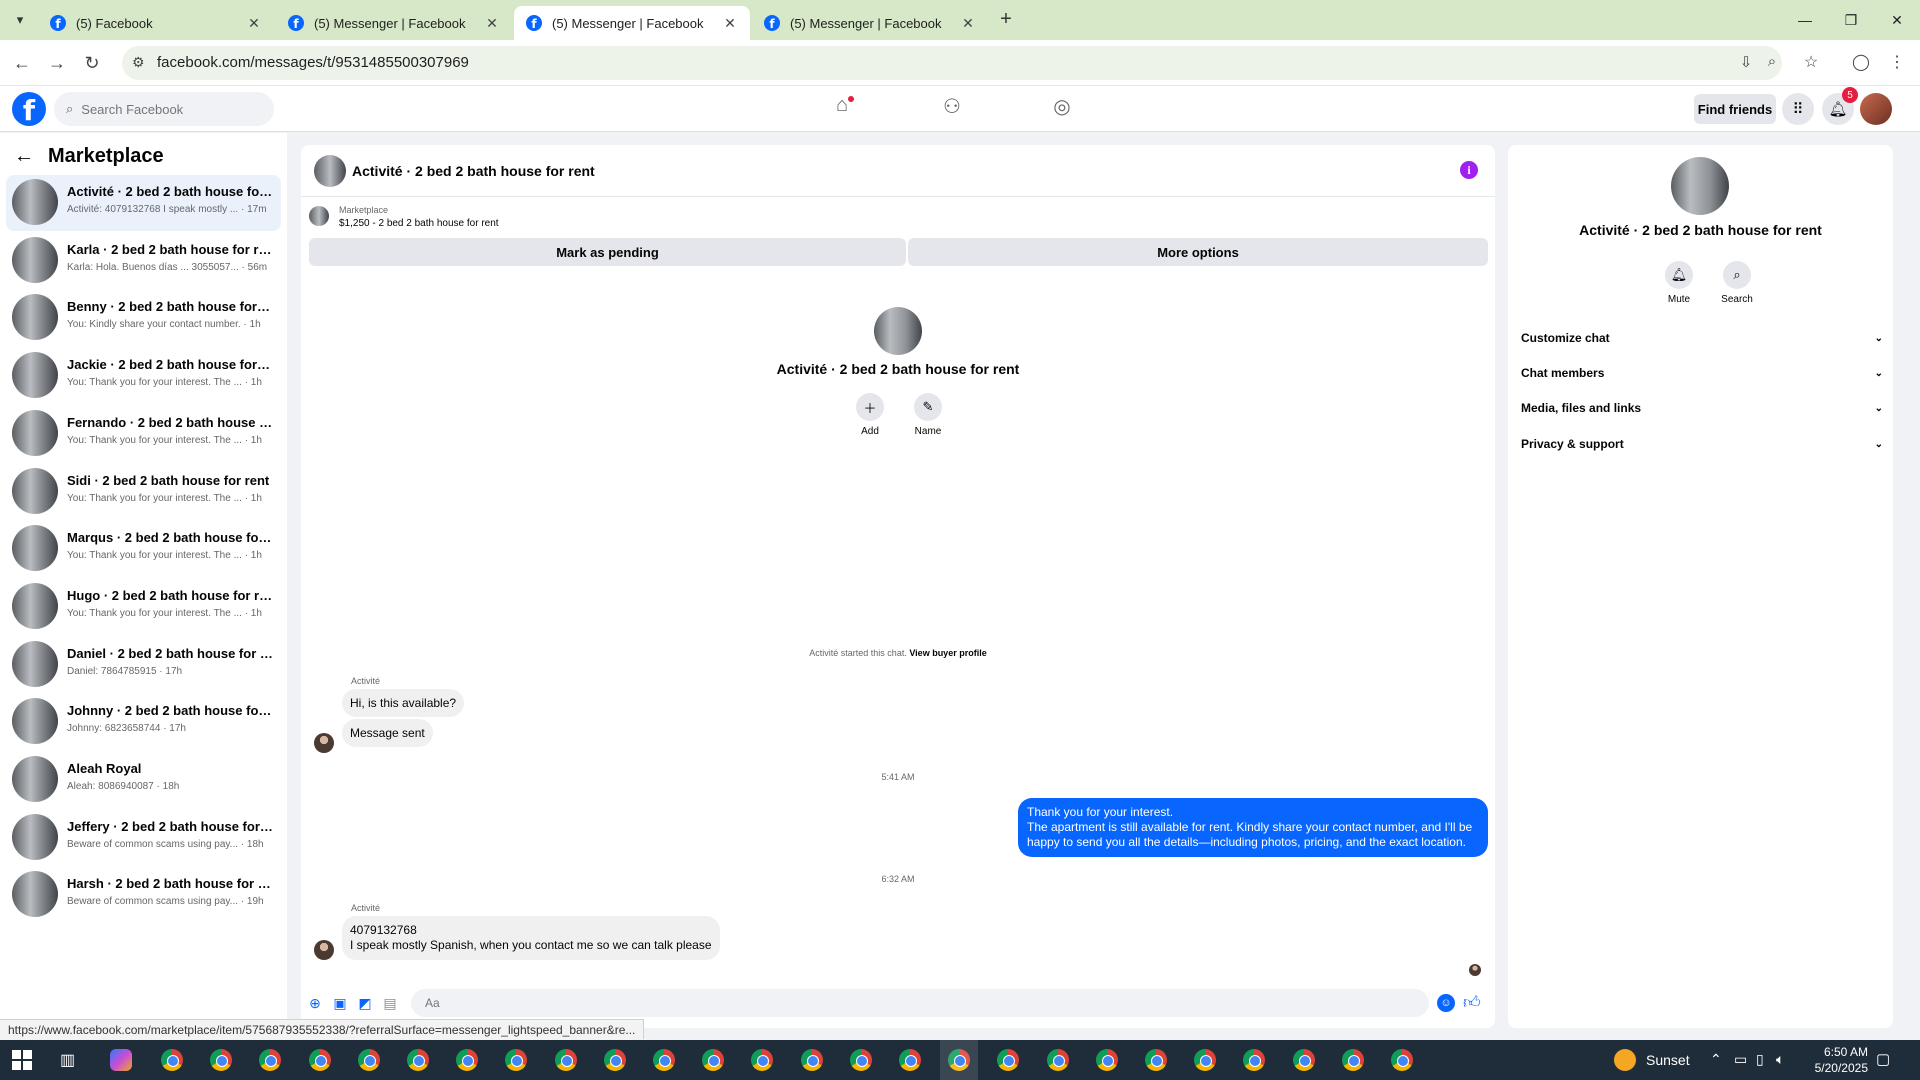 The image size is (1920, 1080). Describe the element at coordinates (403, 703) in the screenshot. I see `incoming-message: Hi, is this available?` at that location.